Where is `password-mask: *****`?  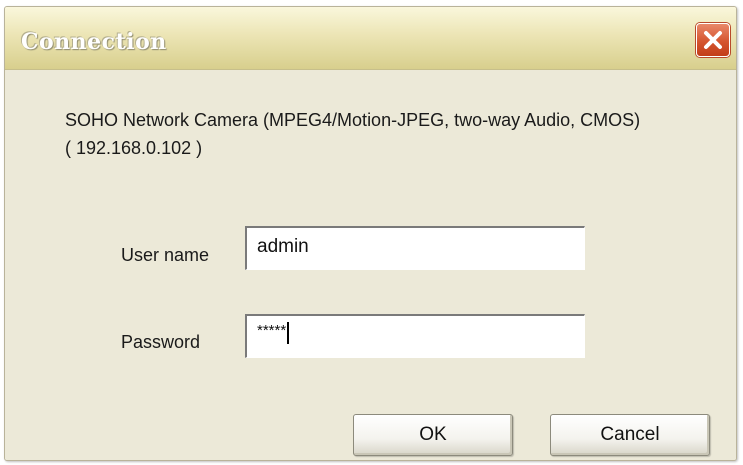 password-mask: ***** is located at coordinates (272, 330).